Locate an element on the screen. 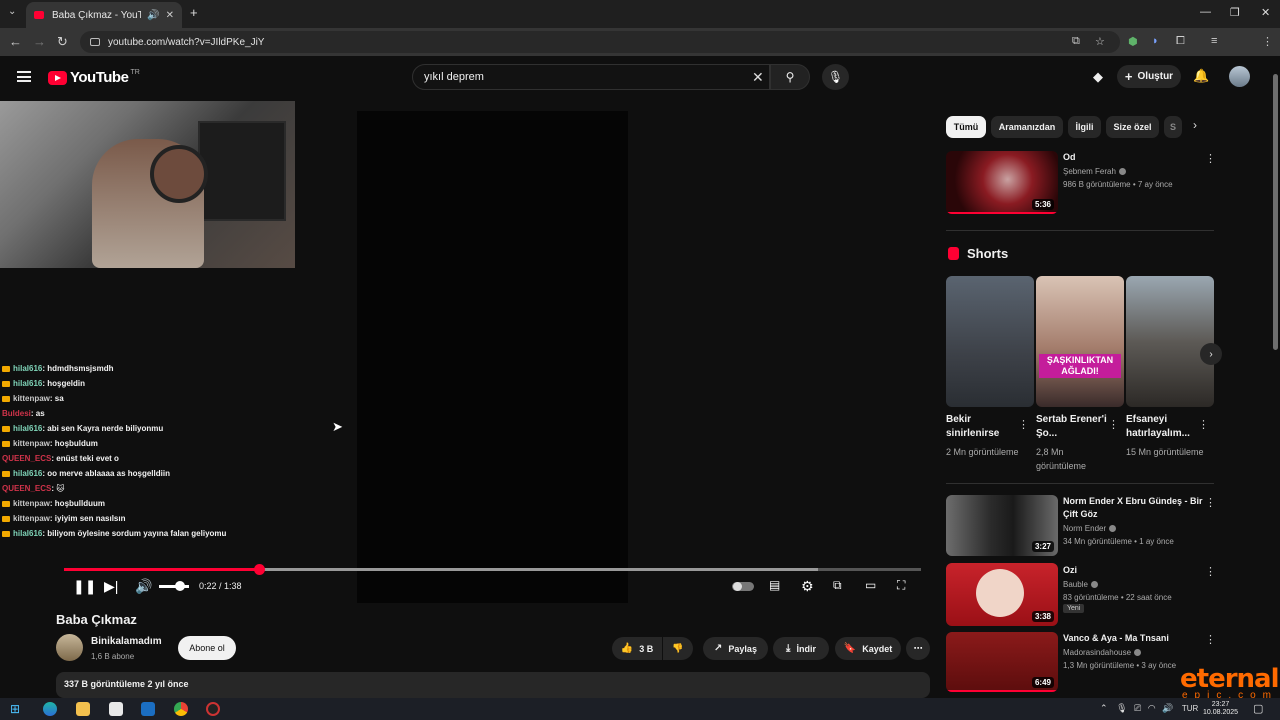 The image size is (1280, 720). chip-partial: S is located at coordinates (1173, 127).